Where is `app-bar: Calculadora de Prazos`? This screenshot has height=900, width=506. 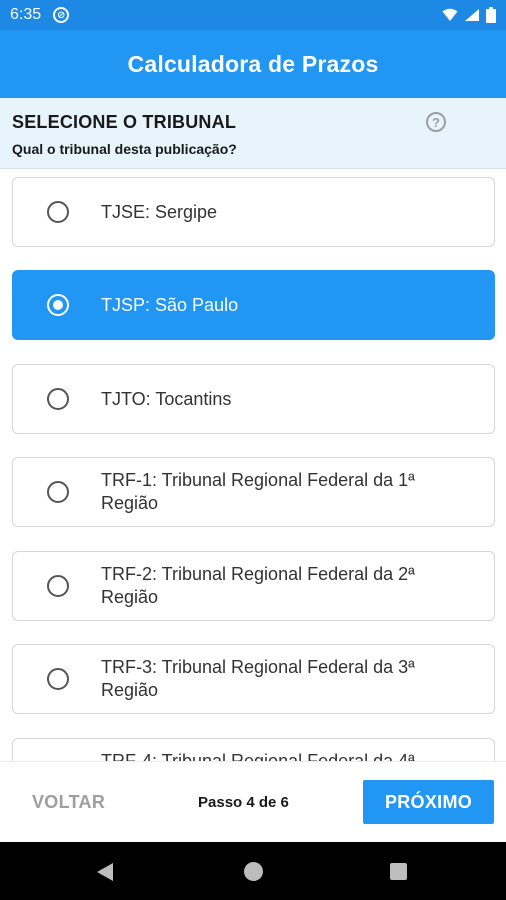 app-bar: Calculadora de Prazos is located at coordinates (253, 64).